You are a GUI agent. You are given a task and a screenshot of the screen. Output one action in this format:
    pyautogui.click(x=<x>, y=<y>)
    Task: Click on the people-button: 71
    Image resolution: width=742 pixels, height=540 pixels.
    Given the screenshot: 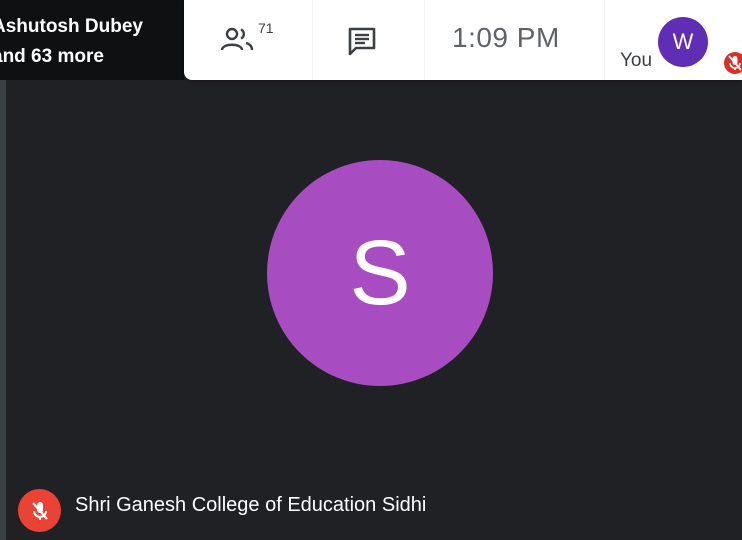 What is the action you would take?
    pyautogui.click(x=250, y=40)
    